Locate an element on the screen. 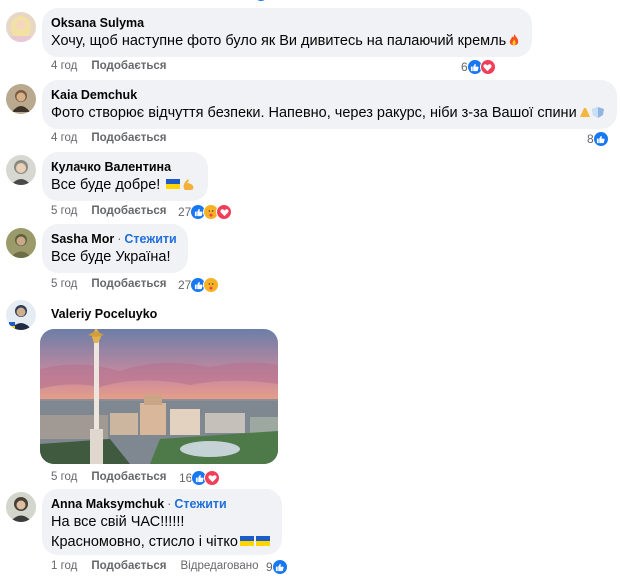 The image size is (620, 576). author-name: Sasha Mor is located at coordinates (82, 239).